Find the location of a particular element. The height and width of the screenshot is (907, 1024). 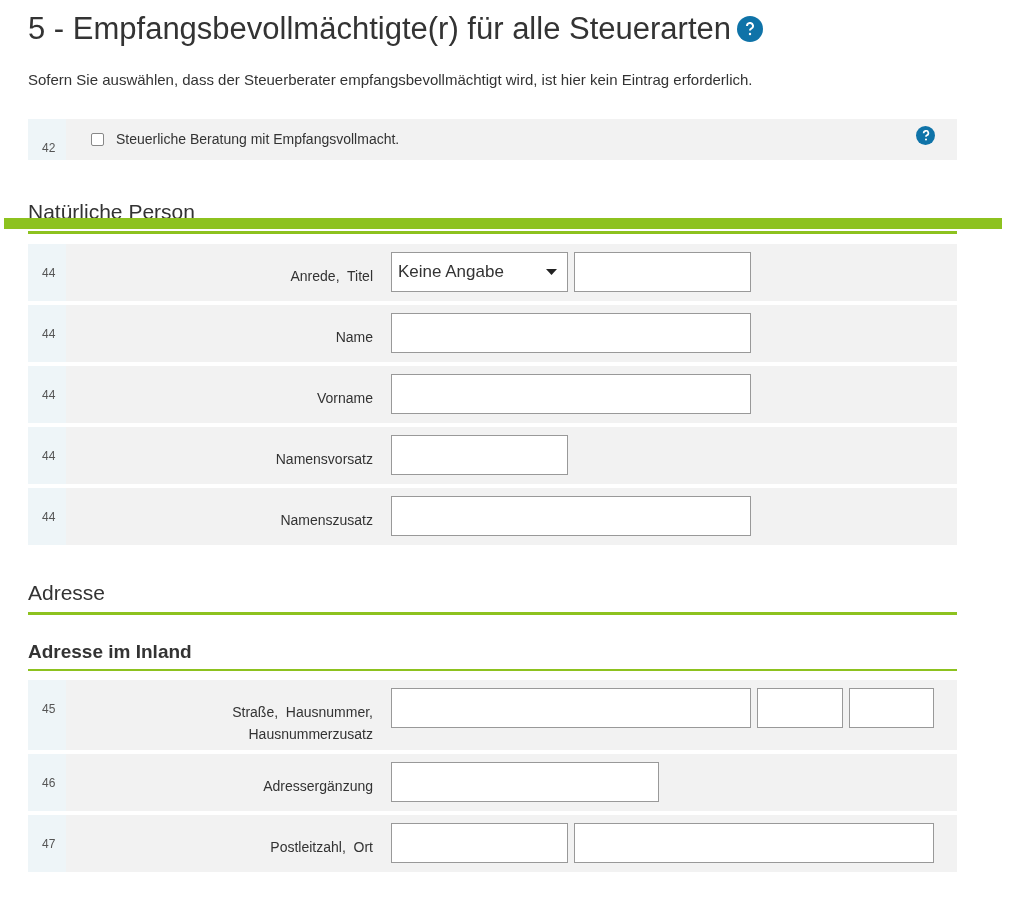

section-heading: Adresse is located at coordinates (67, 593).